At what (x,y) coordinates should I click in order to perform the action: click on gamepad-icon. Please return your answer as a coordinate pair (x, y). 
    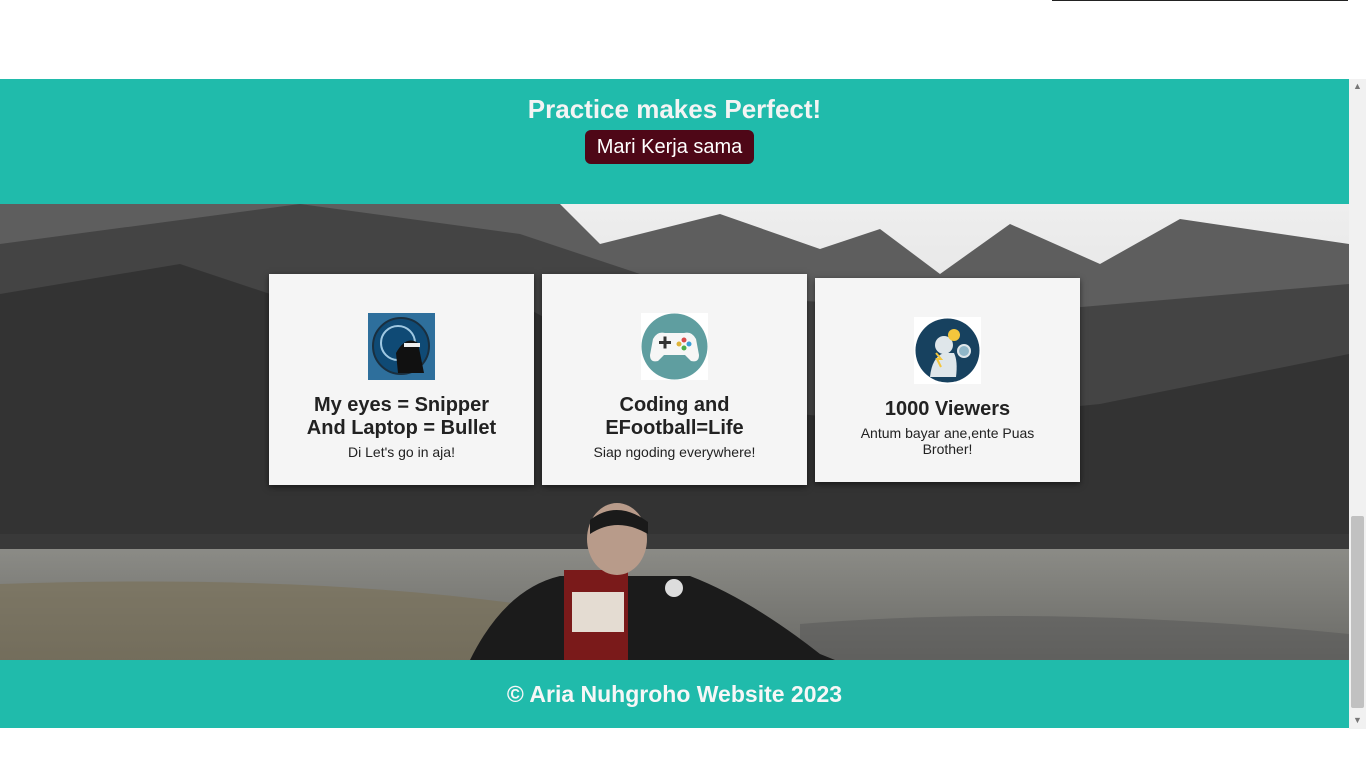
    Looking at the image, I should click on (674, 346).